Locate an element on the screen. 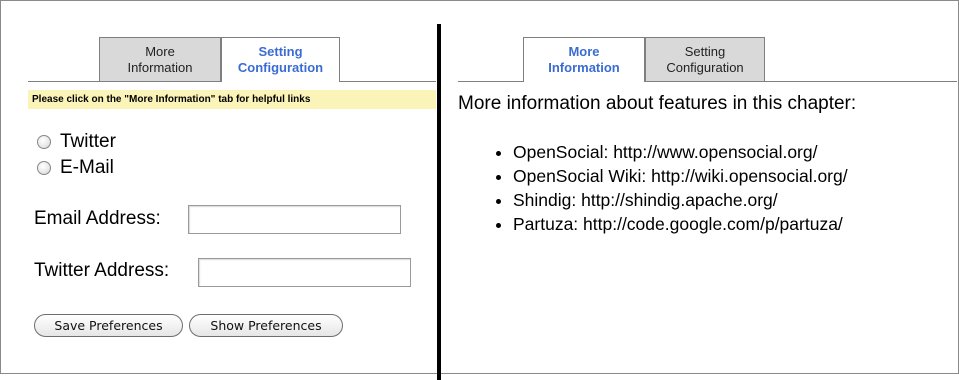  radio-option-twitter: Twitter is located at coordinates (75, 142).